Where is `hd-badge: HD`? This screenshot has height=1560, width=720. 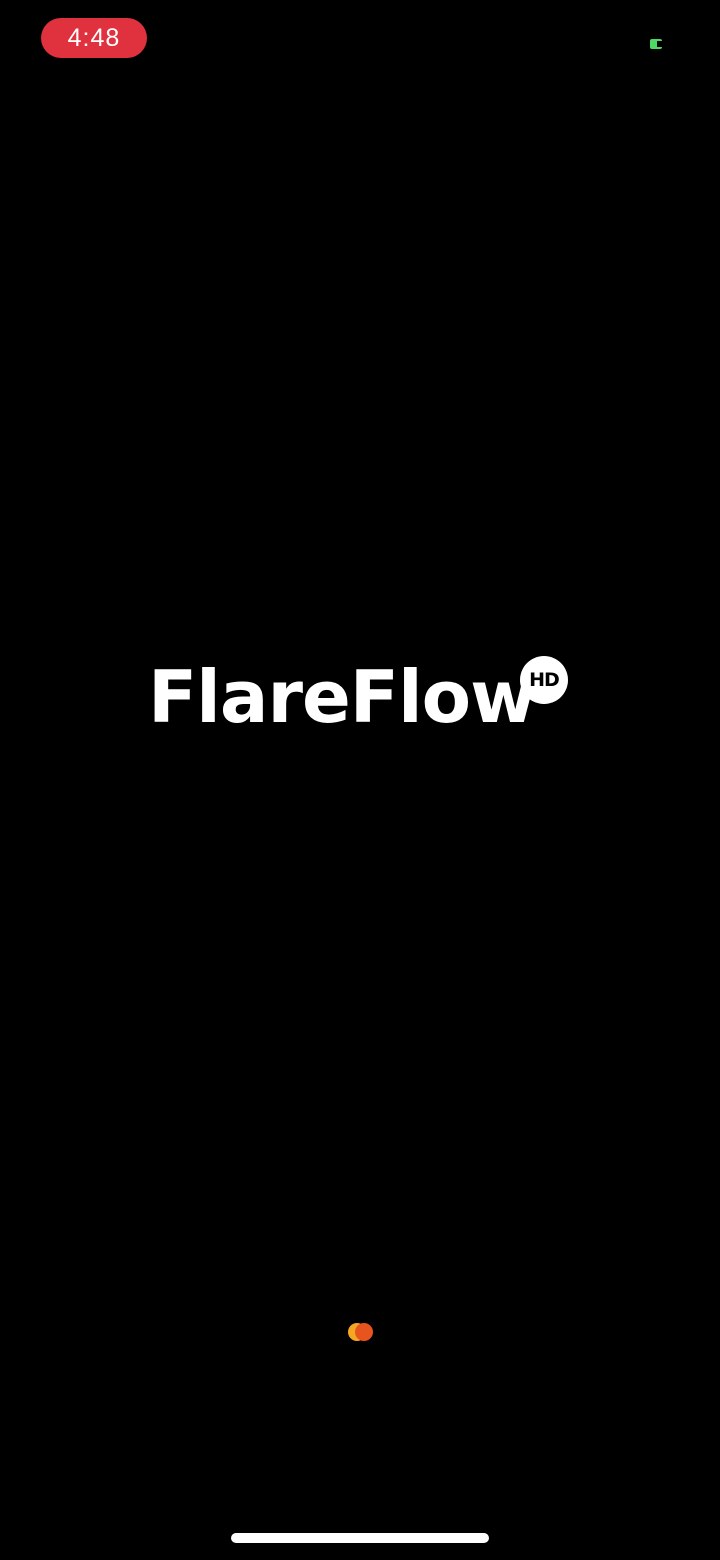 hd-badge: HD is located at coordinates (544, 680).